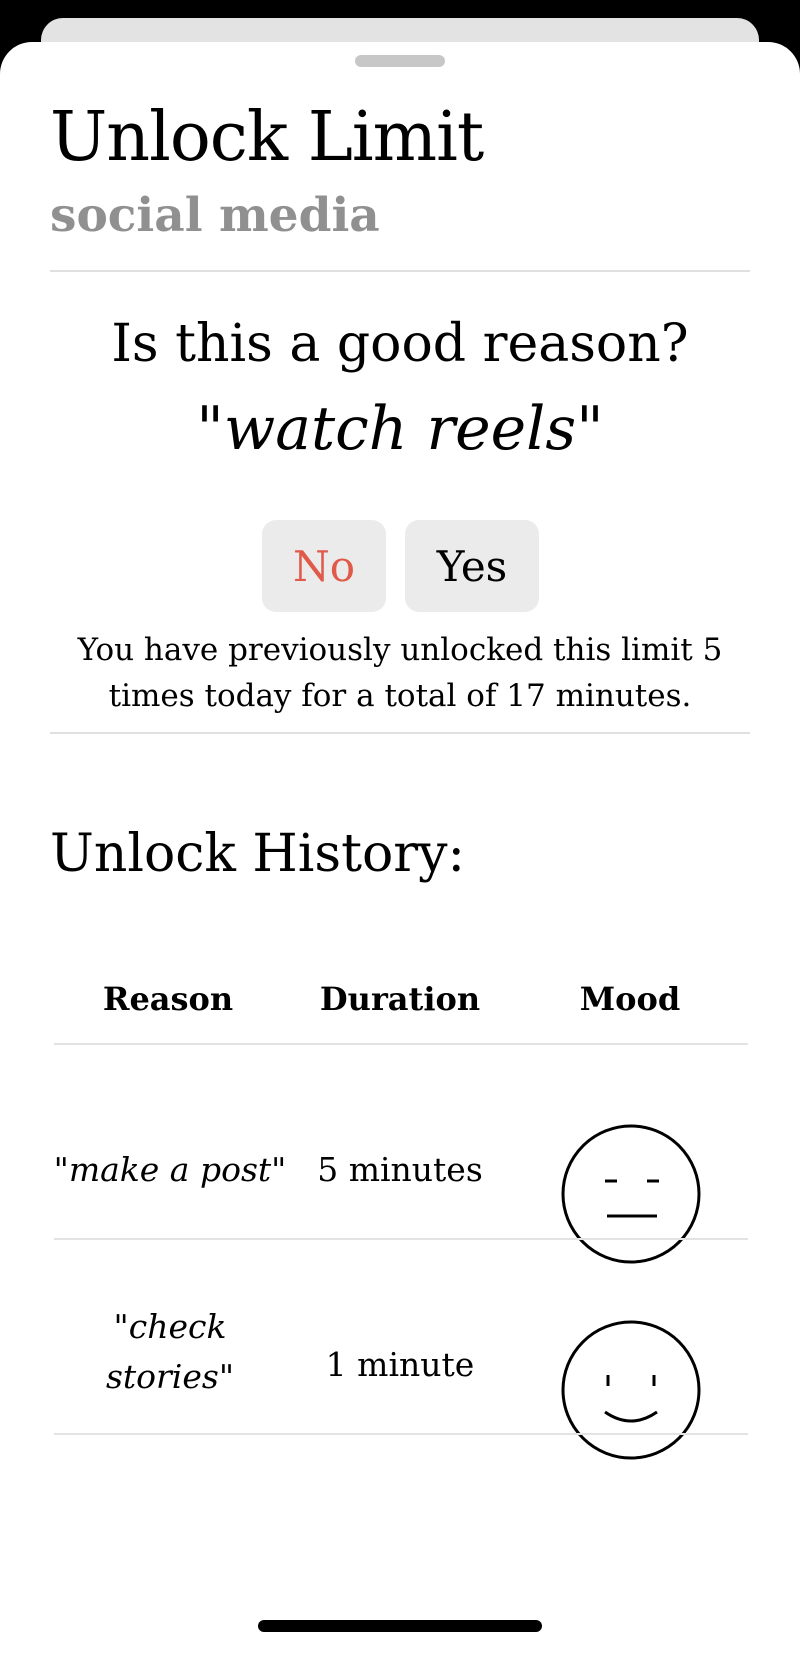  I want to click on no-button: No, so click(324, 566).